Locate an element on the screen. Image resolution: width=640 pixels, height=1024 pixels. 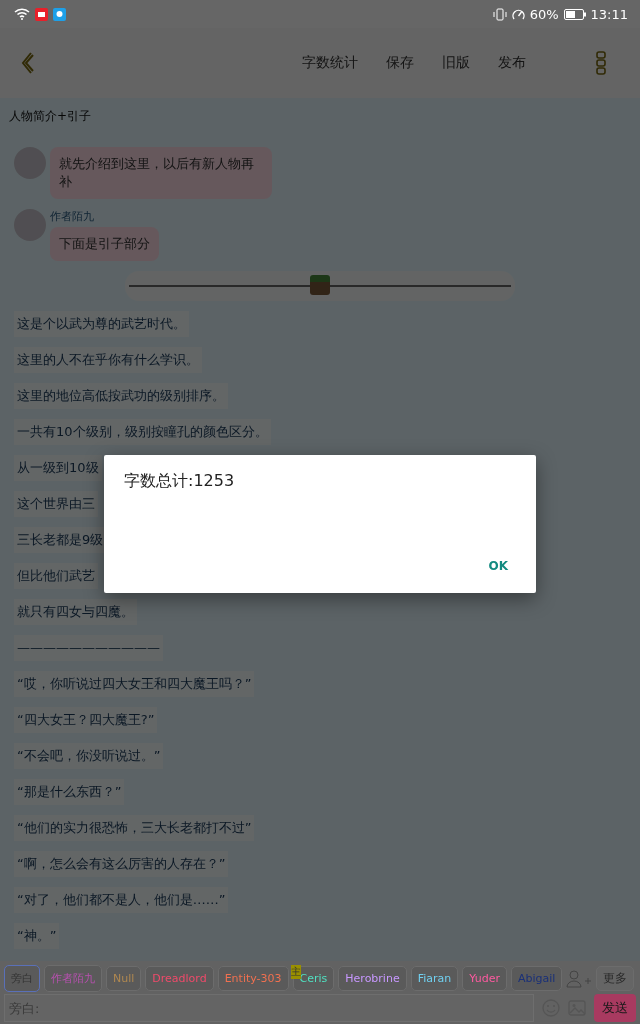
toolbar-action: 旧版 is located at coordinates (456, 63).